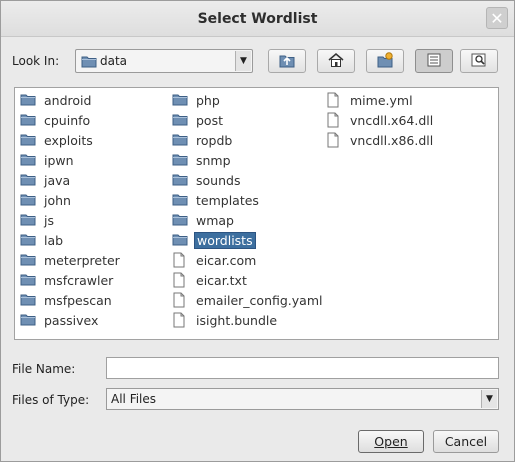 Image resolution: width=515 pixels, height=462 pixels. I want to click on file-item: vncdll.x86.dll, so click(380, 140).